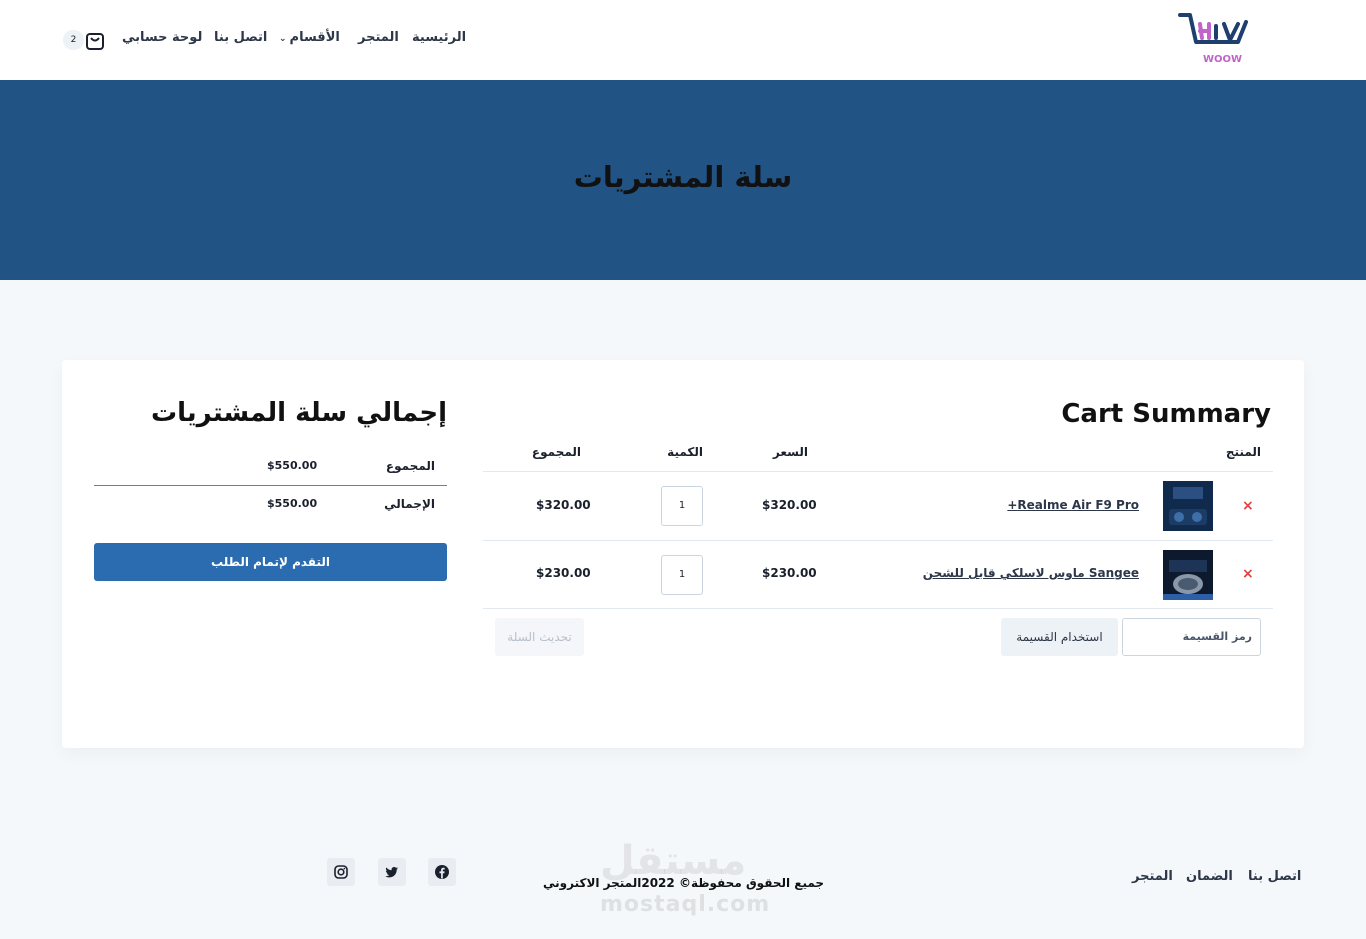  What do you see at coordinates (292, 503) in the screenshot?
I see `total-value: $550.00` at bounding box center [292, 503].